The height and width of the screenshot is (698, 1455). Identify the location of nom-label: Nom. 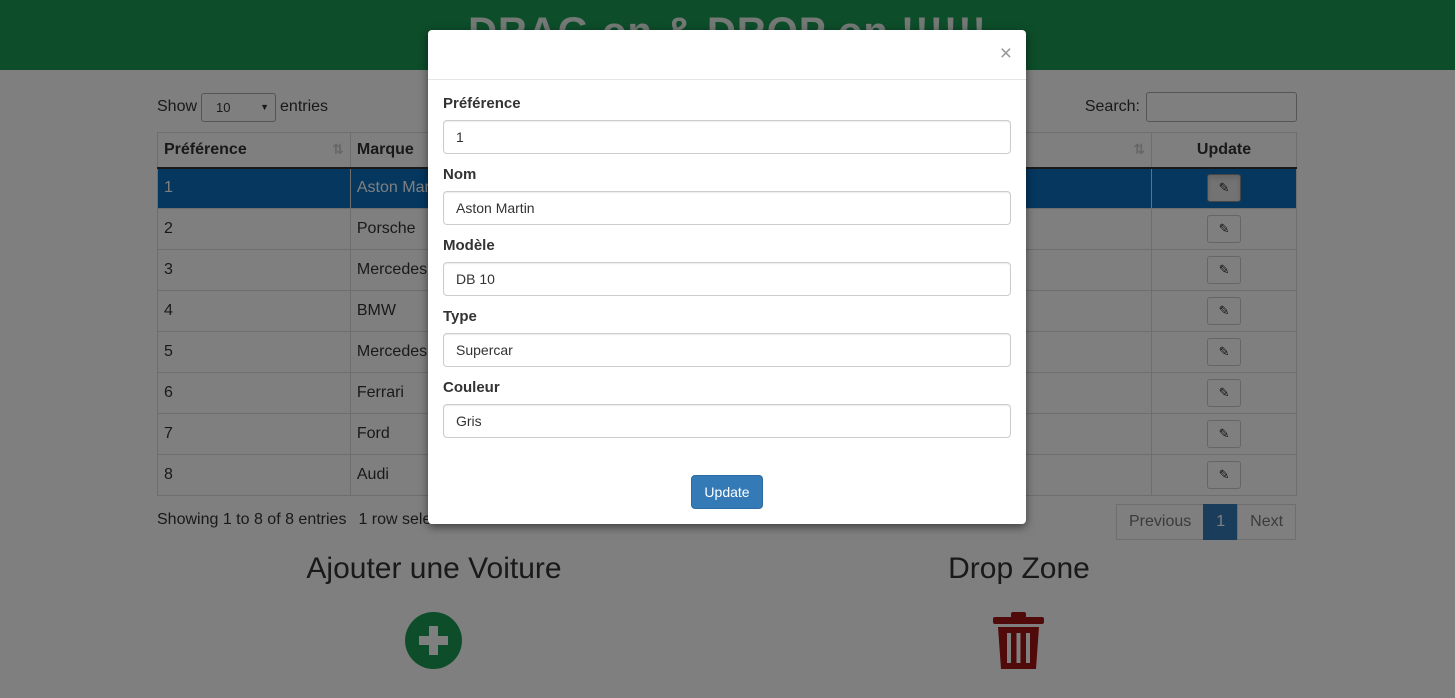
(460, 174).